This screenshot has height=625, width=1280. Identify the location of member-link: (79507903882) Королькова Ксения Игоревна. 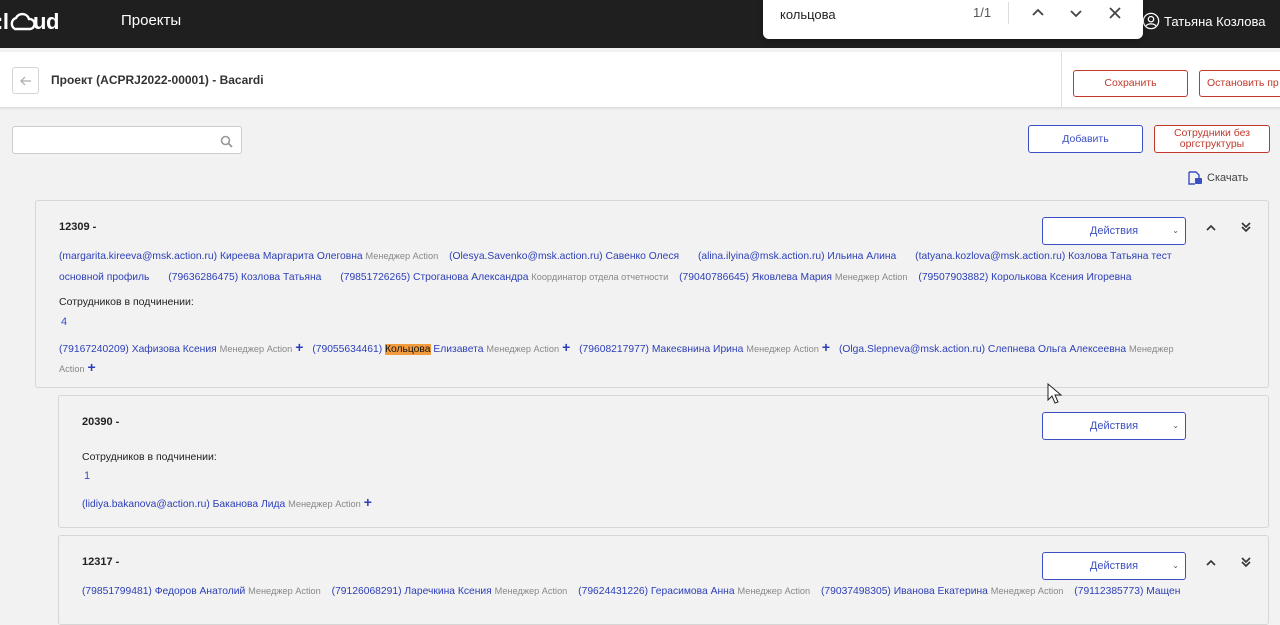
(1024, 277).